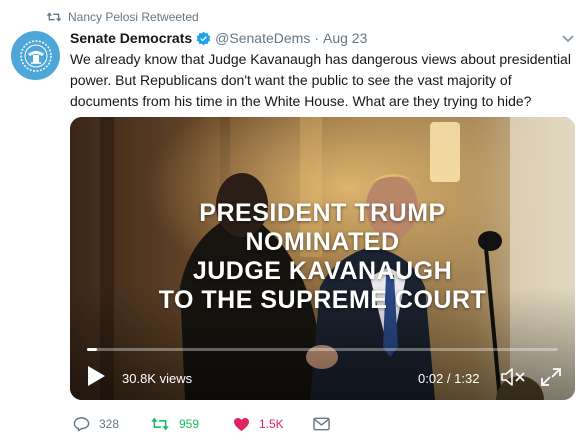 This screenshot has width=587, height=440. Describe the element at coordinates (133, 17) in the screenshot. I see `retweet-context-text: Nancy Pelosi Retweeted` at that location.